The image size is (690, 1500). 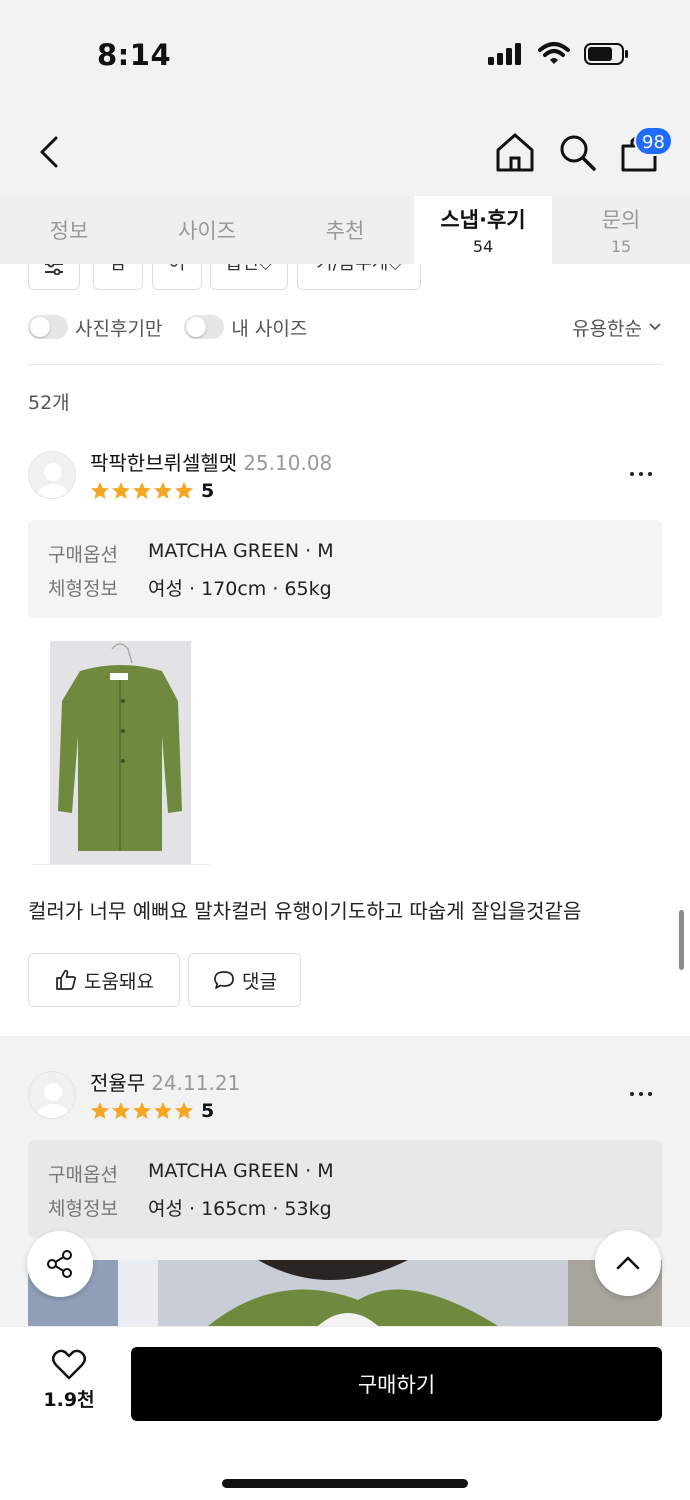 I want to click on tab-snap-review: 스냅·후기 54, so click(x=483, y=230).